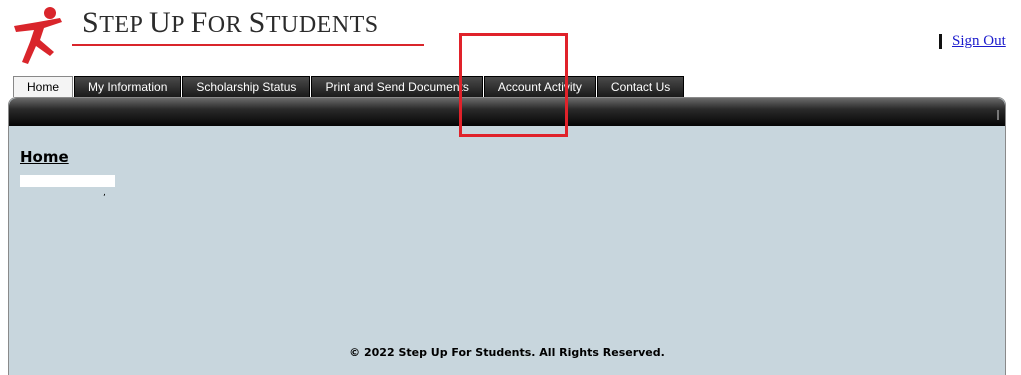 This screenshot has width=1021, height=375. I want to click on highlight-box, so click(513, 85).